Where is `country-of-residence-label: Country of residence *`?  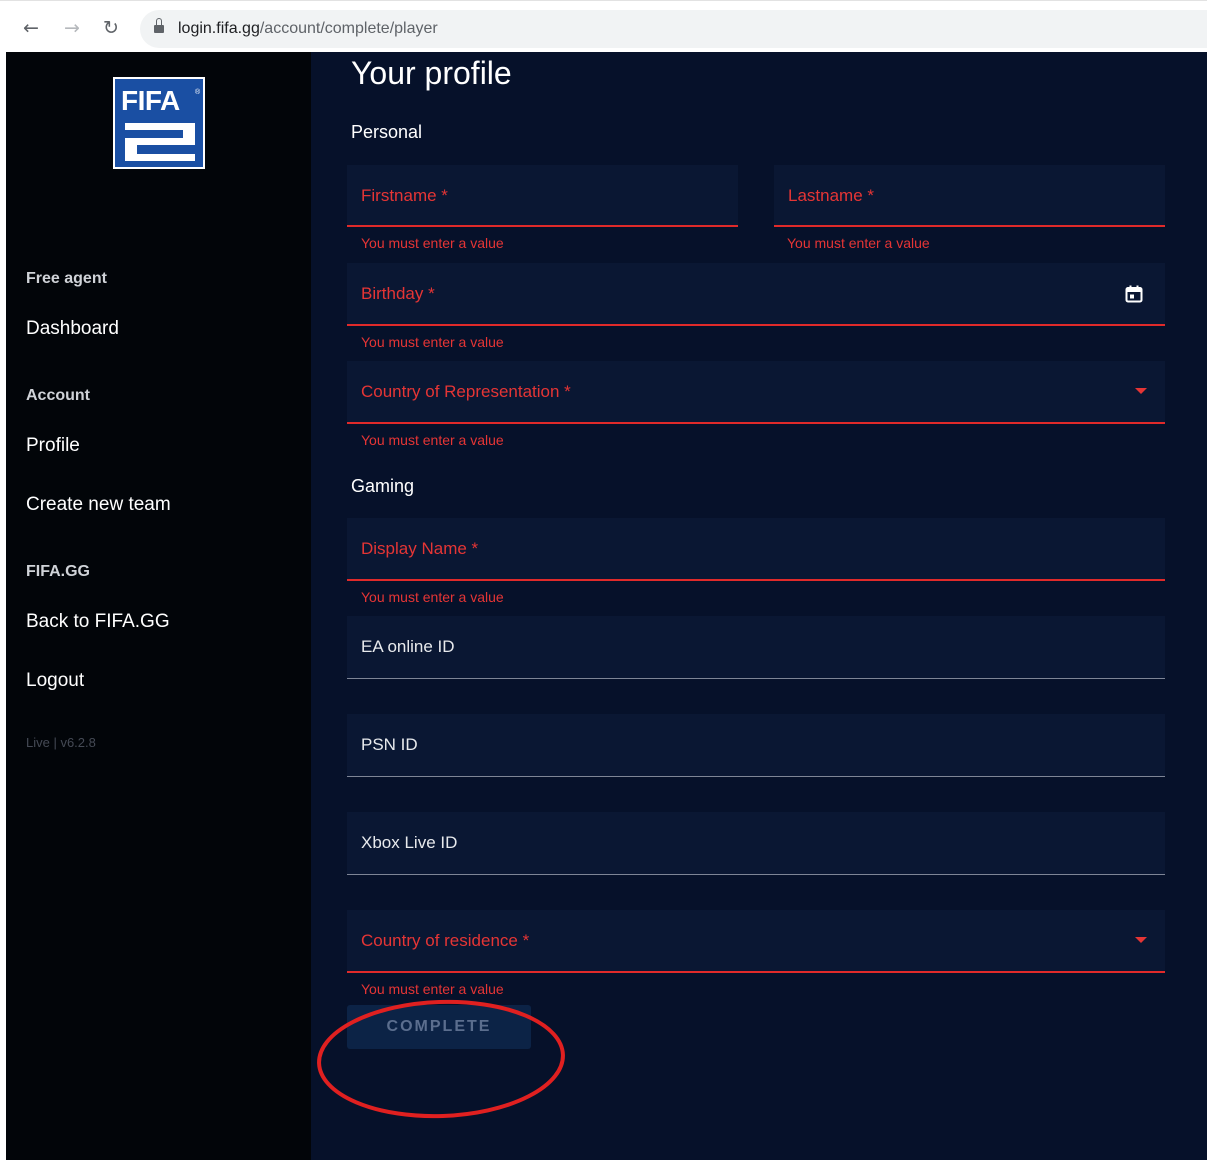
country-of-residence-label: Country of residence * is located at coordinates (445, 940).